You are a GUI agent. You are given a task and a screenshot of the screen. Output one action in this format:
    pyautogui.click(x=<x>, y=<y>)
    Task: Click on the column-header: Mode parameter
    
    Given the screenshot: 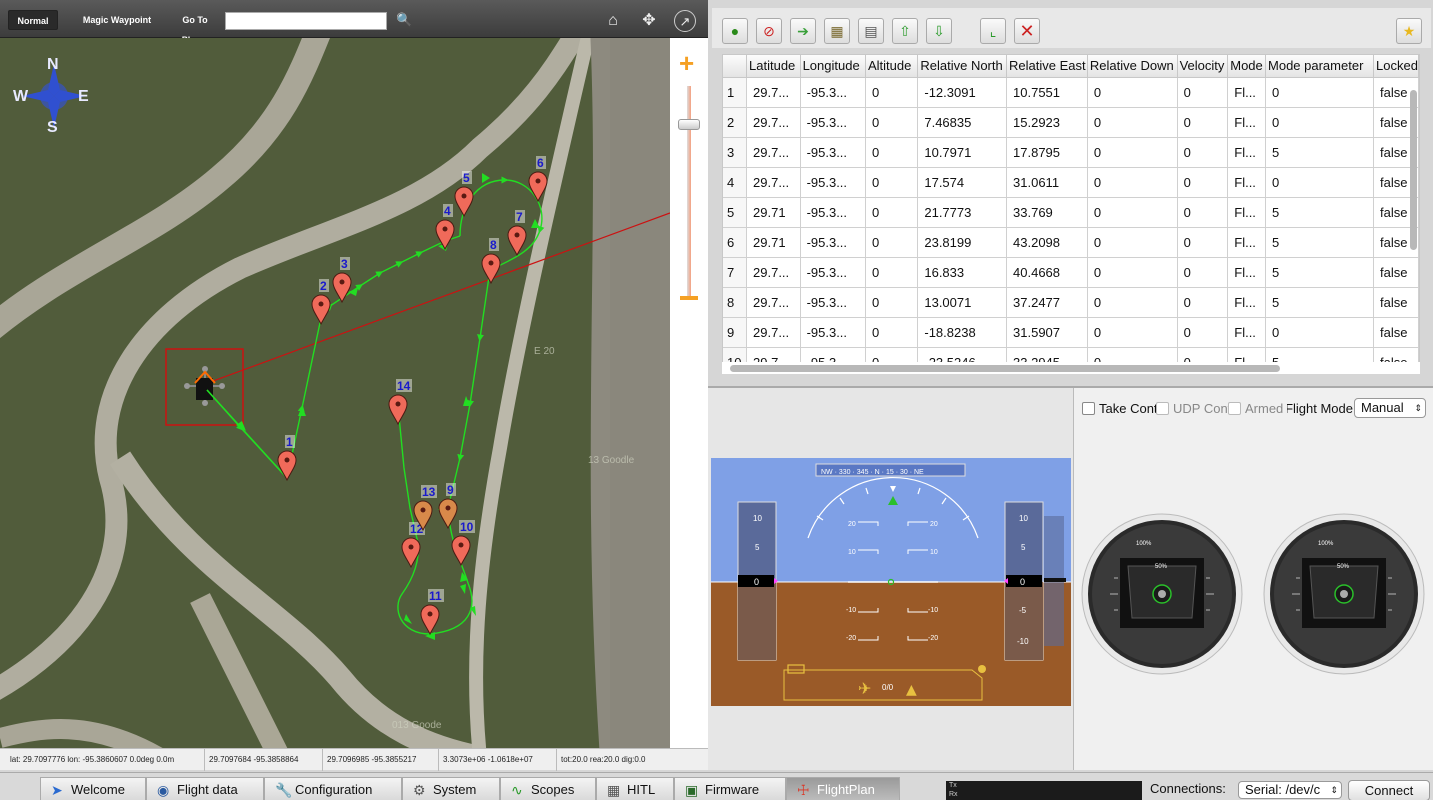 What is the action you would take?
    pyautogui.click(x=1319, y=66)
    